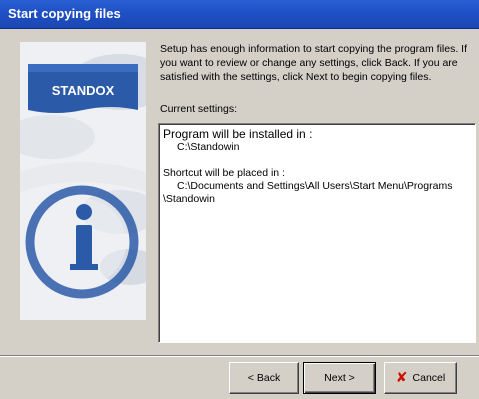 The height and width of the screenshot is (399, 479). Describe the element at coordinates (64, 13) in the screenshot. I see `window-title: Start copying files` at that location.